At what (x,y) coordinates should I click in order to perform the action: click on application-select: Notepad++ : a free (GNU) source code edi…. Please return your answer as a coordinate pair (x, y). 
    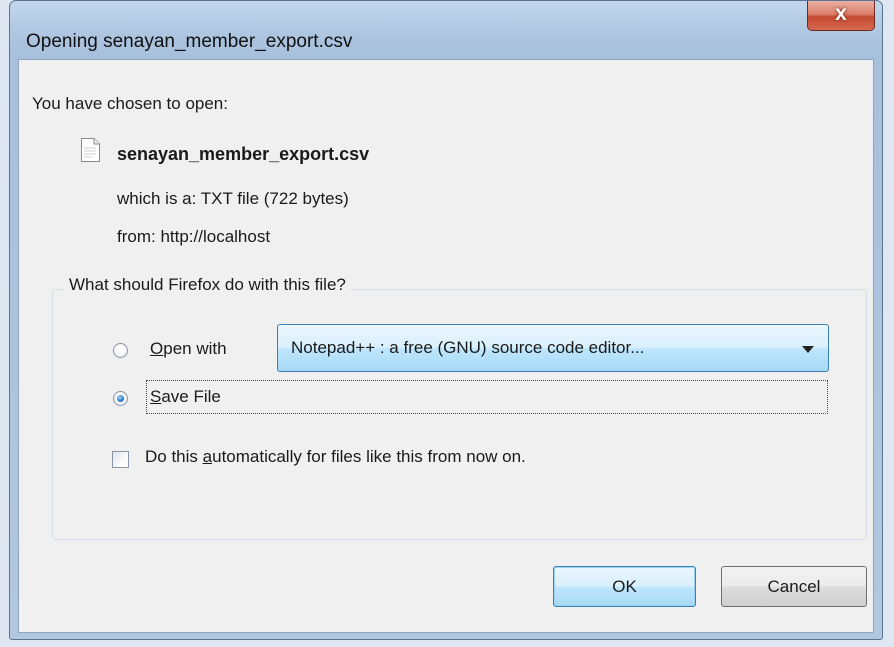
    Looking at the image, I should click on (553, 348).